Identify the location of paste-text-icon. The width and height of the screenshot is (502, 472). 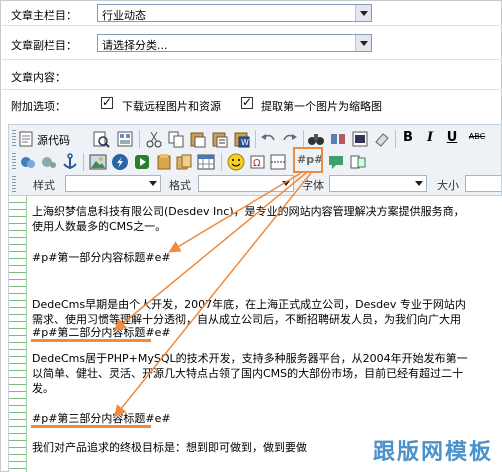
(220, 140).